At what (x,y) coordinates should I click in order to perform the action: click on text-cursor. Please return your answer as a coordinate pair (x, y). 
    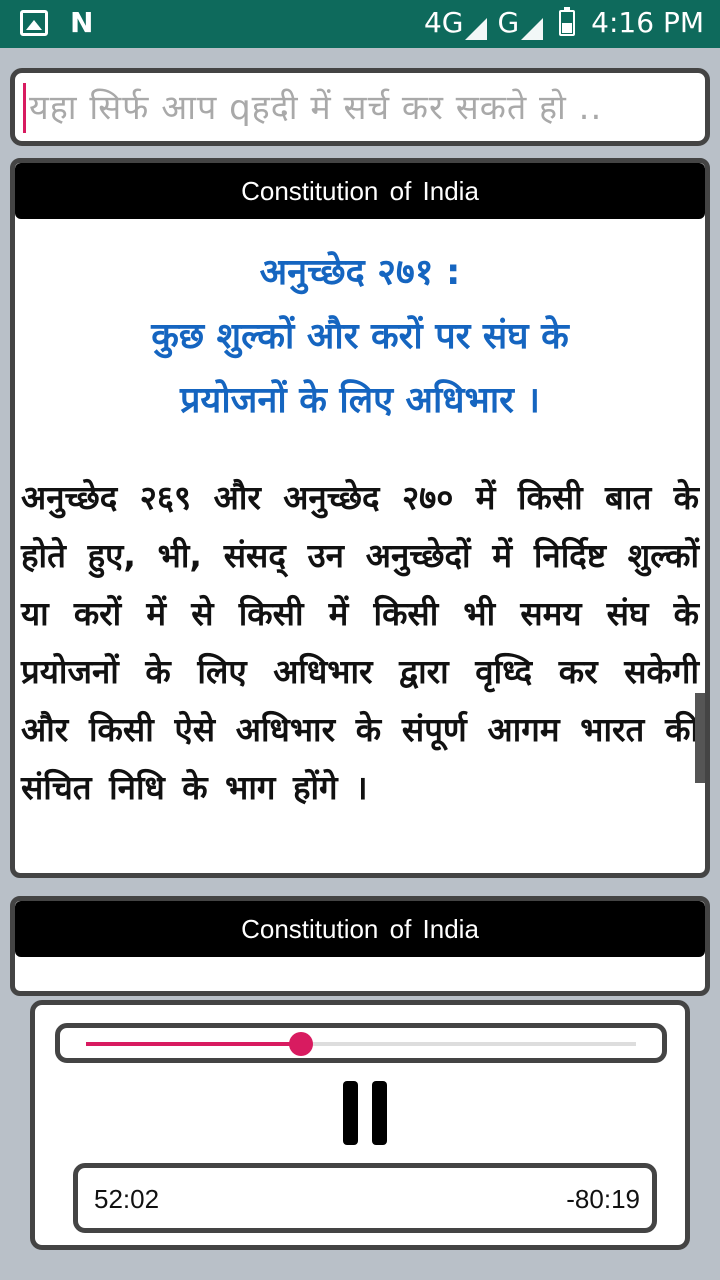
    Looking at the image, I should click on (24, 108).